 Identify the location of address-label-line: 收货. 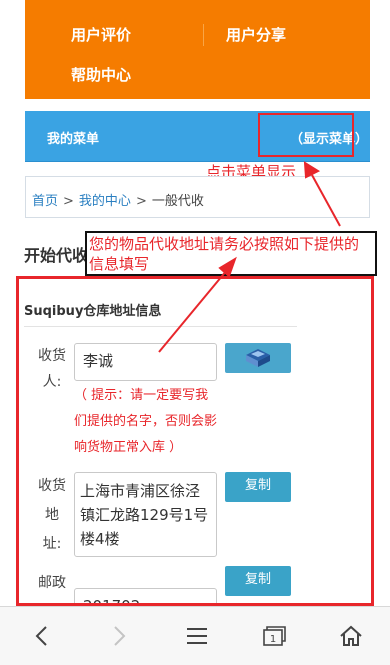
(52, 486).